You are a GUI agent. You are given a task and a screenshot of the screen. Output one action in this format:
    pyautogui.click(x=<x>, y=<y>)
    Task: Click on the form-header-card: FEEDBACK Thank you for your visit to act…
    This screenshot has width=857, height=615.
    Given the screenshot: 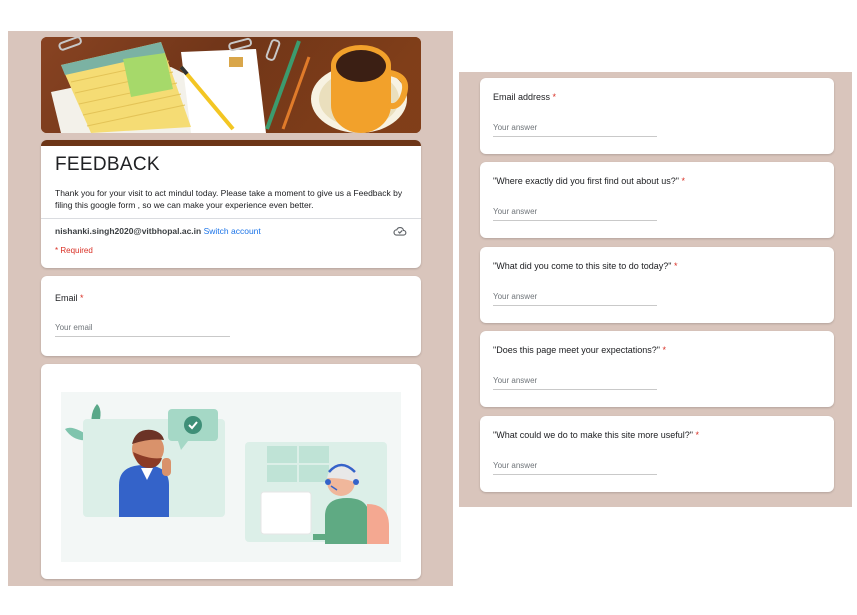 What is the action you would take?
    pyautogui.click(x=231, y=204)
    